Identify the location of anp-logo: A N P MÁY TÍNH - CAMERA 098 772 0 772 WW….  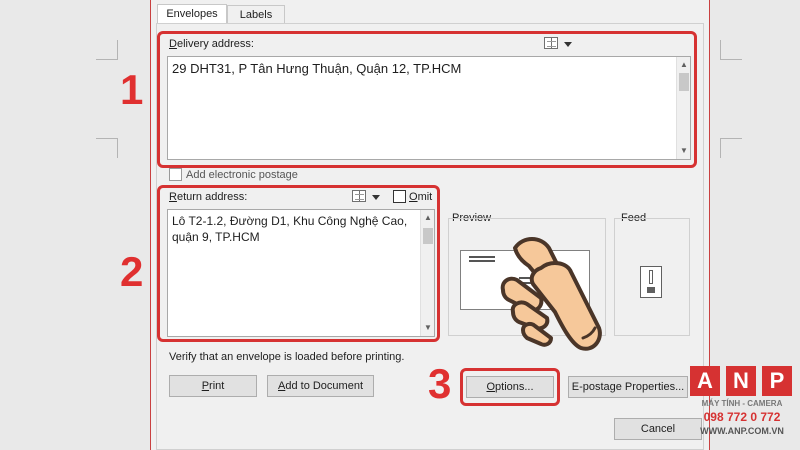
(745, 408).